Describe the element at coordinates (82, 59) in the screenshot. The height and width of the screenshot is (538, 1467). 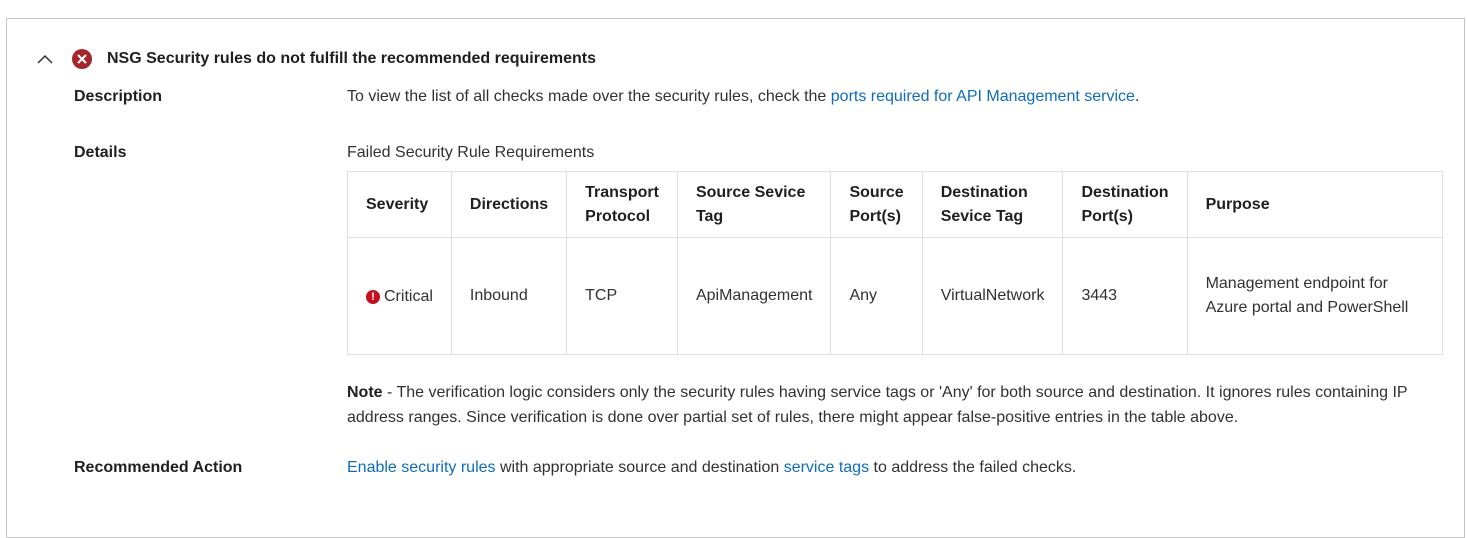
I see `error-circle-icon` at that location.